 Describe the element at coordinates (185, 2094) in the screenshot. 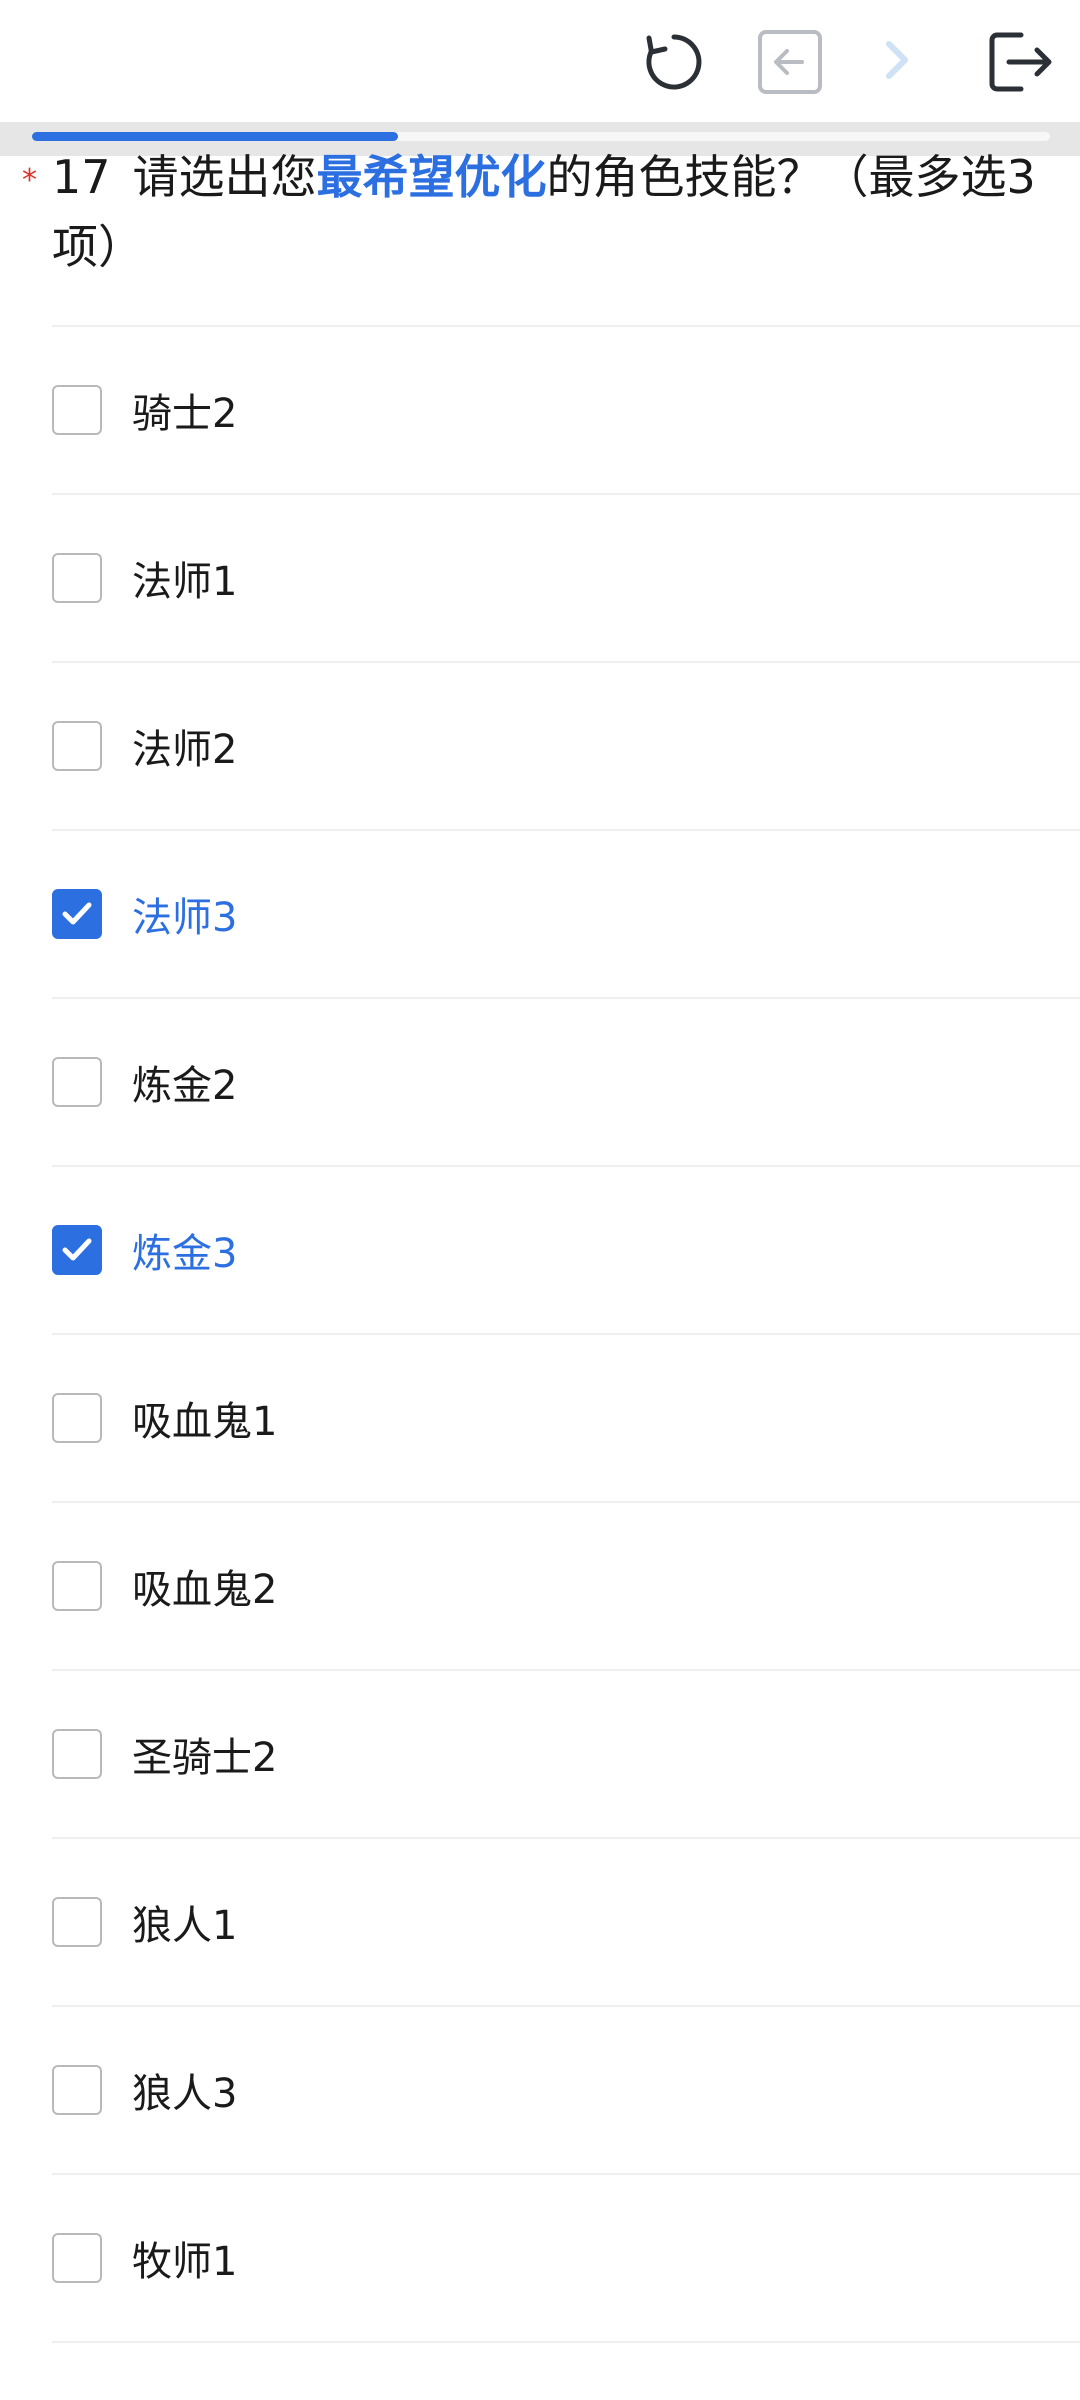

I see `option-label: 狼人3` at that location.